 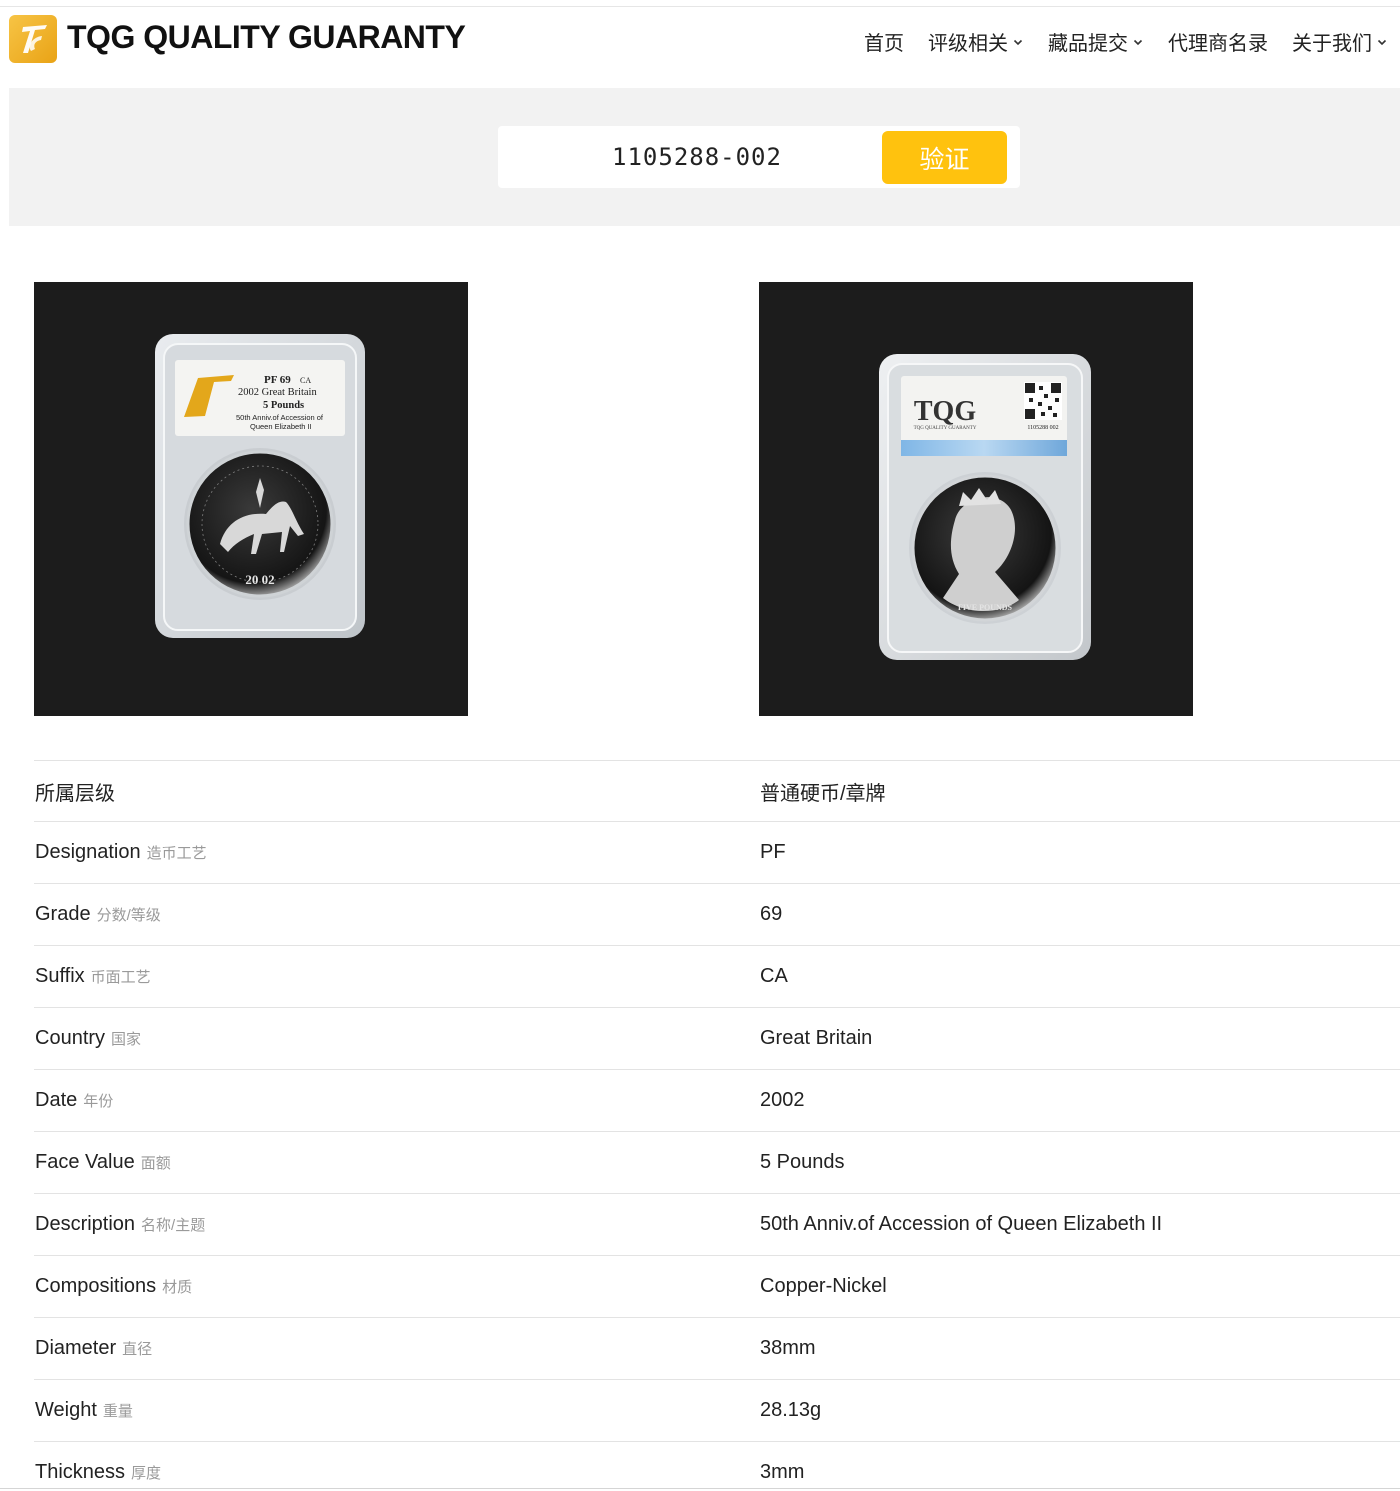 What do you see at coordinates (791, 1410) in the screenshot?
I see `row-value: 28.13g` at bounding box center [791, 1410].